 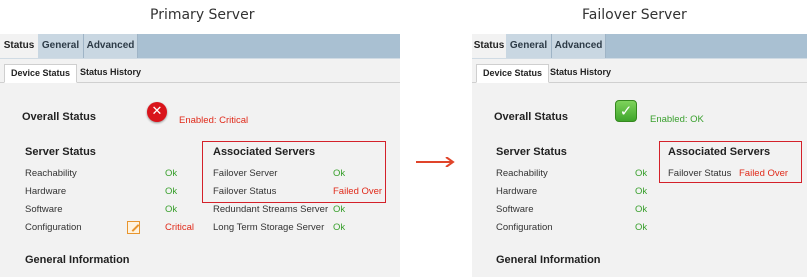 What do you see at coordinates (202, 15) in the screenshot?
I see `primary-server-heading: Primary Server` at bounding box center [202, 15].